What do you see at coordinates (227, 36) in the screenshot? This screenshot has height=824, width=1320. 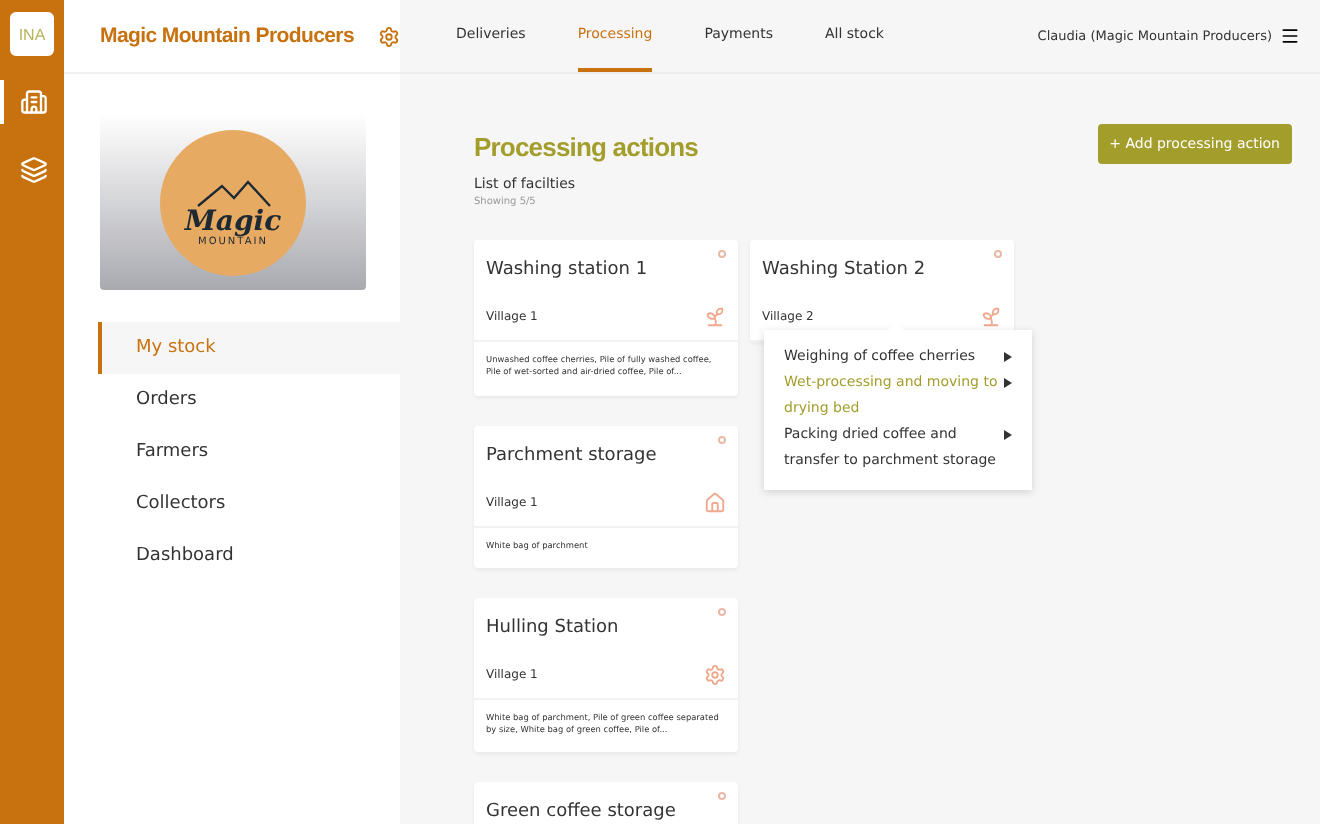 I see `company-name: Magic Mountain Producers` at bounding box center [227, 36].